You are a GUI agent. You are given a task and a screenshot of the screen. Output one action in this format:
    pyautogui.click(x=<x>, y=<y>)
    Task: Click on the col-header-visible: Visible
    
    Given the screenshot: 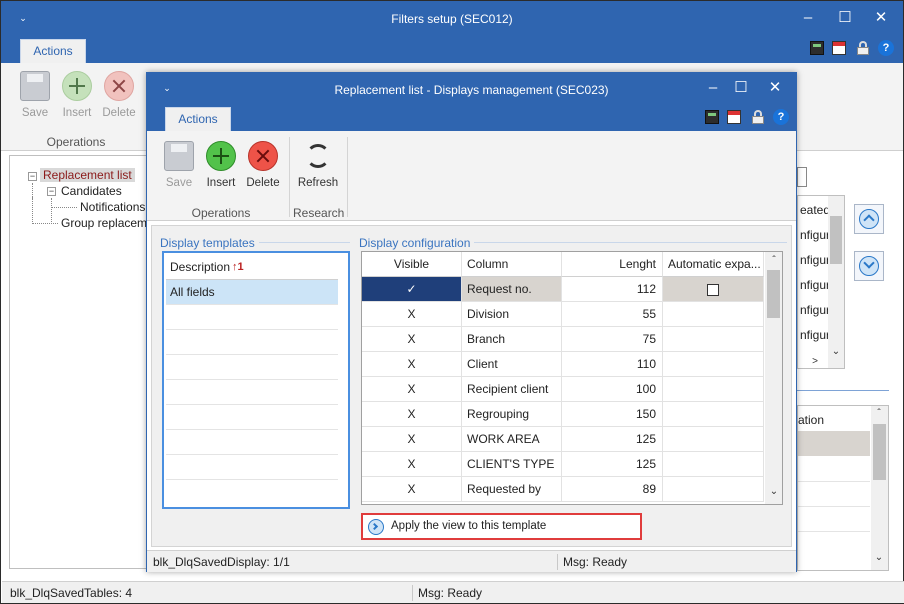 What is the action you would take?
    pyautogui.click(x=412, y=264)
    